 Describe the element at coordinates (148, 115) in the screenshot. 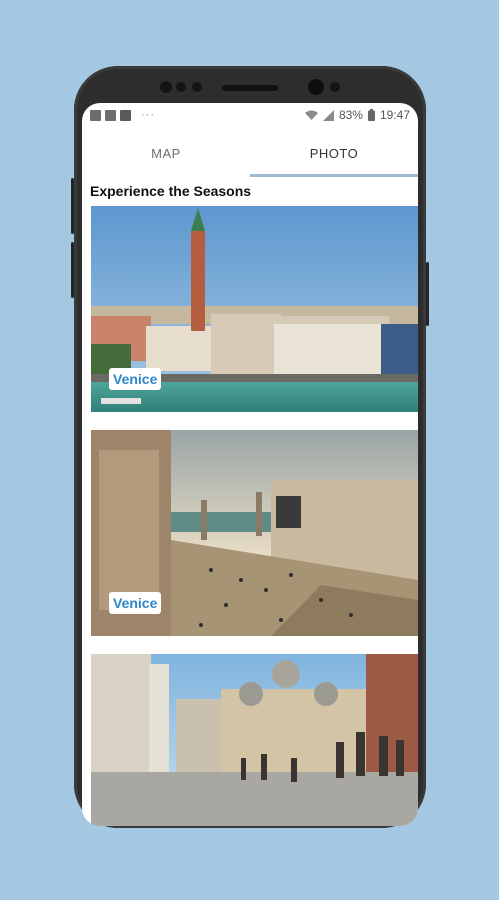

I see `more-notifications-icon: ···` at that location.